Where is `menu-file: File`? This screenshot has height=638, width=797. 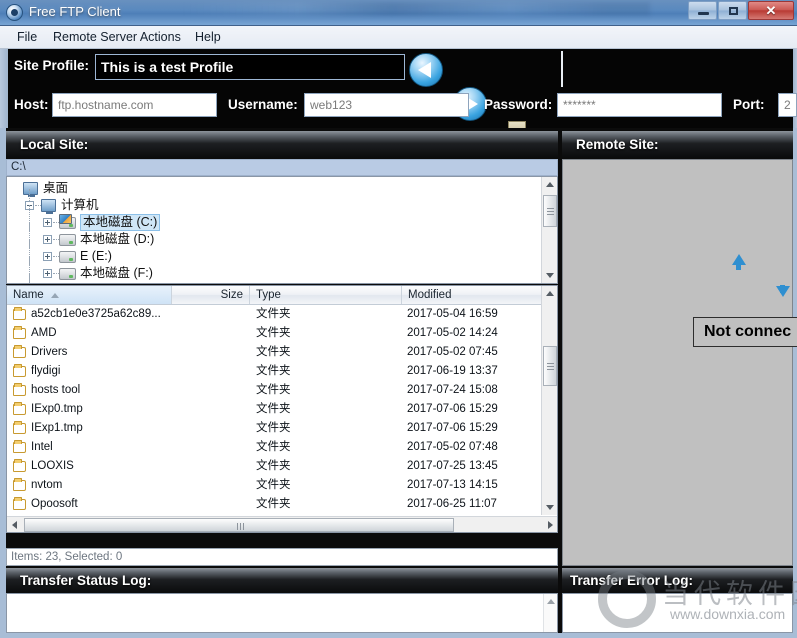
menu-file: File is located at coordinates (27, 37).